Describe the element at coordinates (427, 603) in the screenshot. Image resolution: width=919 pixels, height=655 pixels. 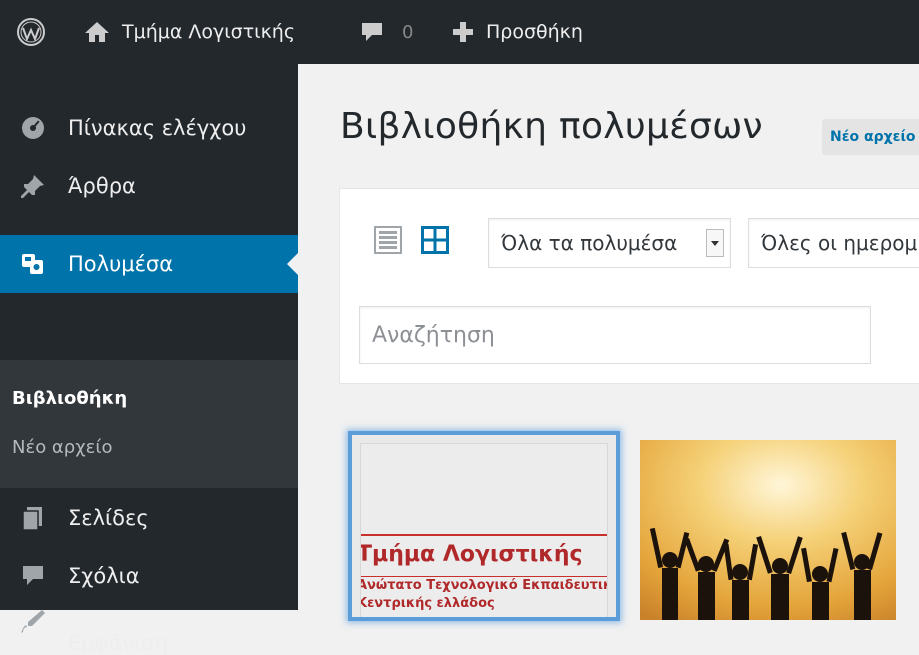
I see `thumbnail-subtitle: Κεντρικής ελλάδος` at that location.